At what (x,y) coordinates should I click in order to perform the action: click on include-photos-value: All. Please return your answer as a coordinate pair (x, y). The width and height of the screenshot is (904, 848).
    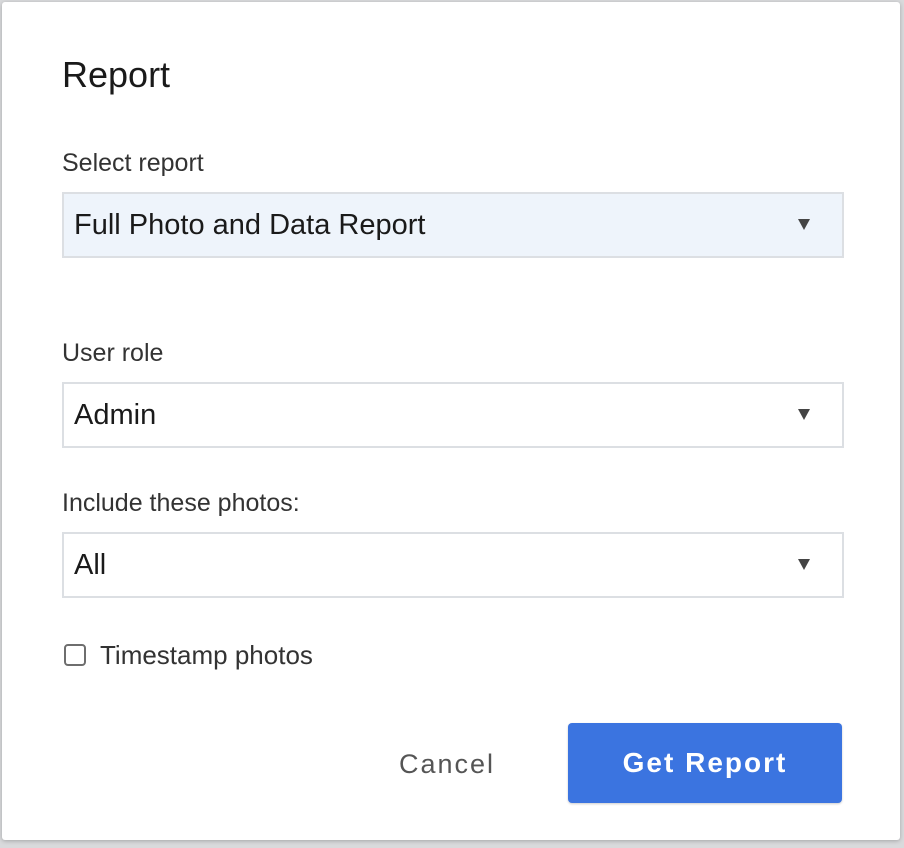
    Looking at the image, I should click on (90, 565).